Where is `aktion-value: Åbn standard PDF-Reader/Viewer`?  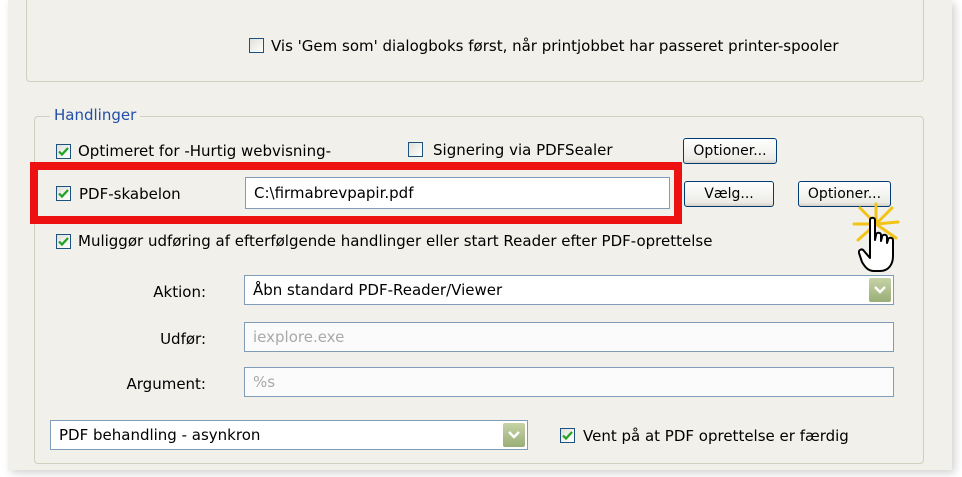
aktion-value: Åbn standard PDF-Reader/Viewer is located at coordinates (378, 290).